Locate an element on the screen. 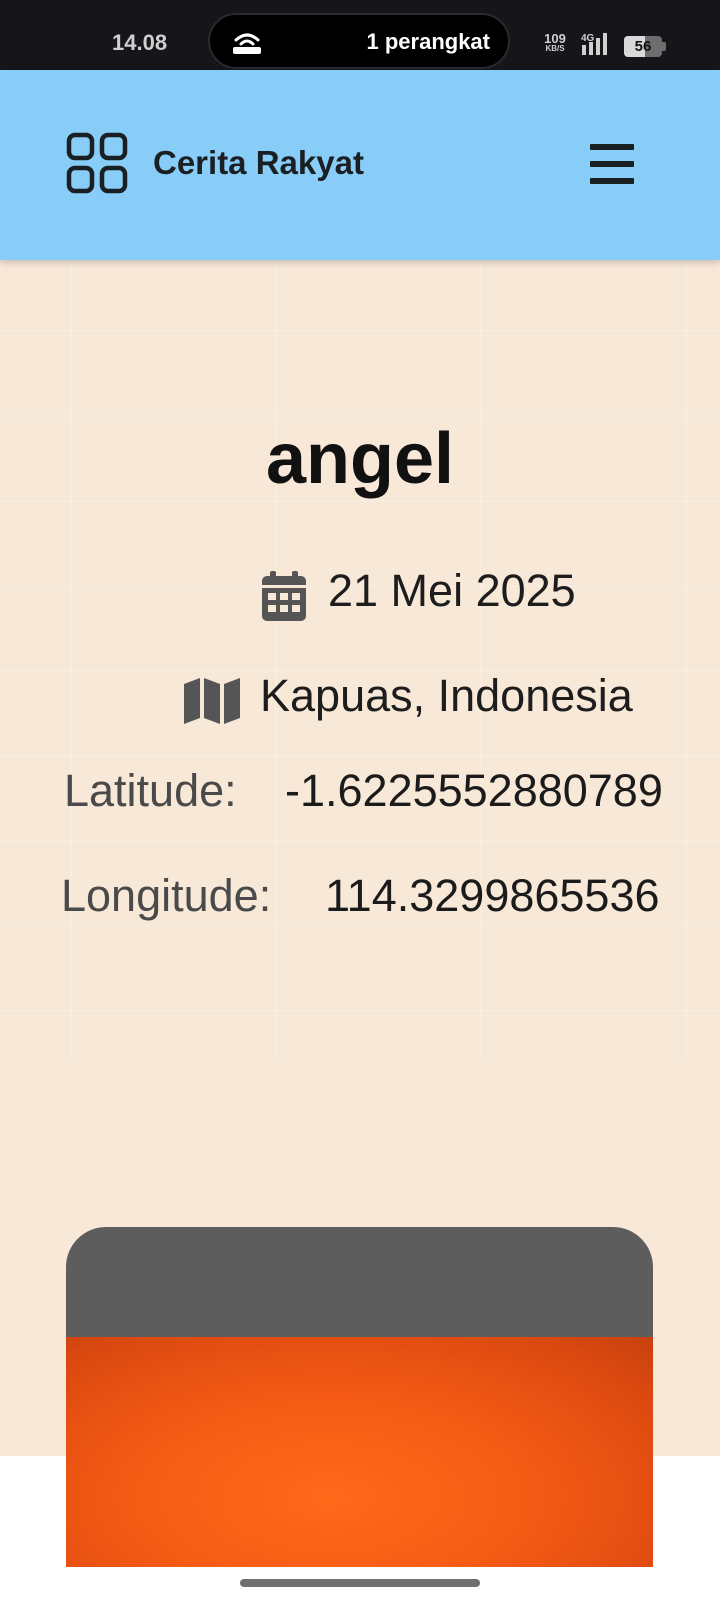 The image size is (720, 1600). grid-icon is located at coordinates (97, 163).